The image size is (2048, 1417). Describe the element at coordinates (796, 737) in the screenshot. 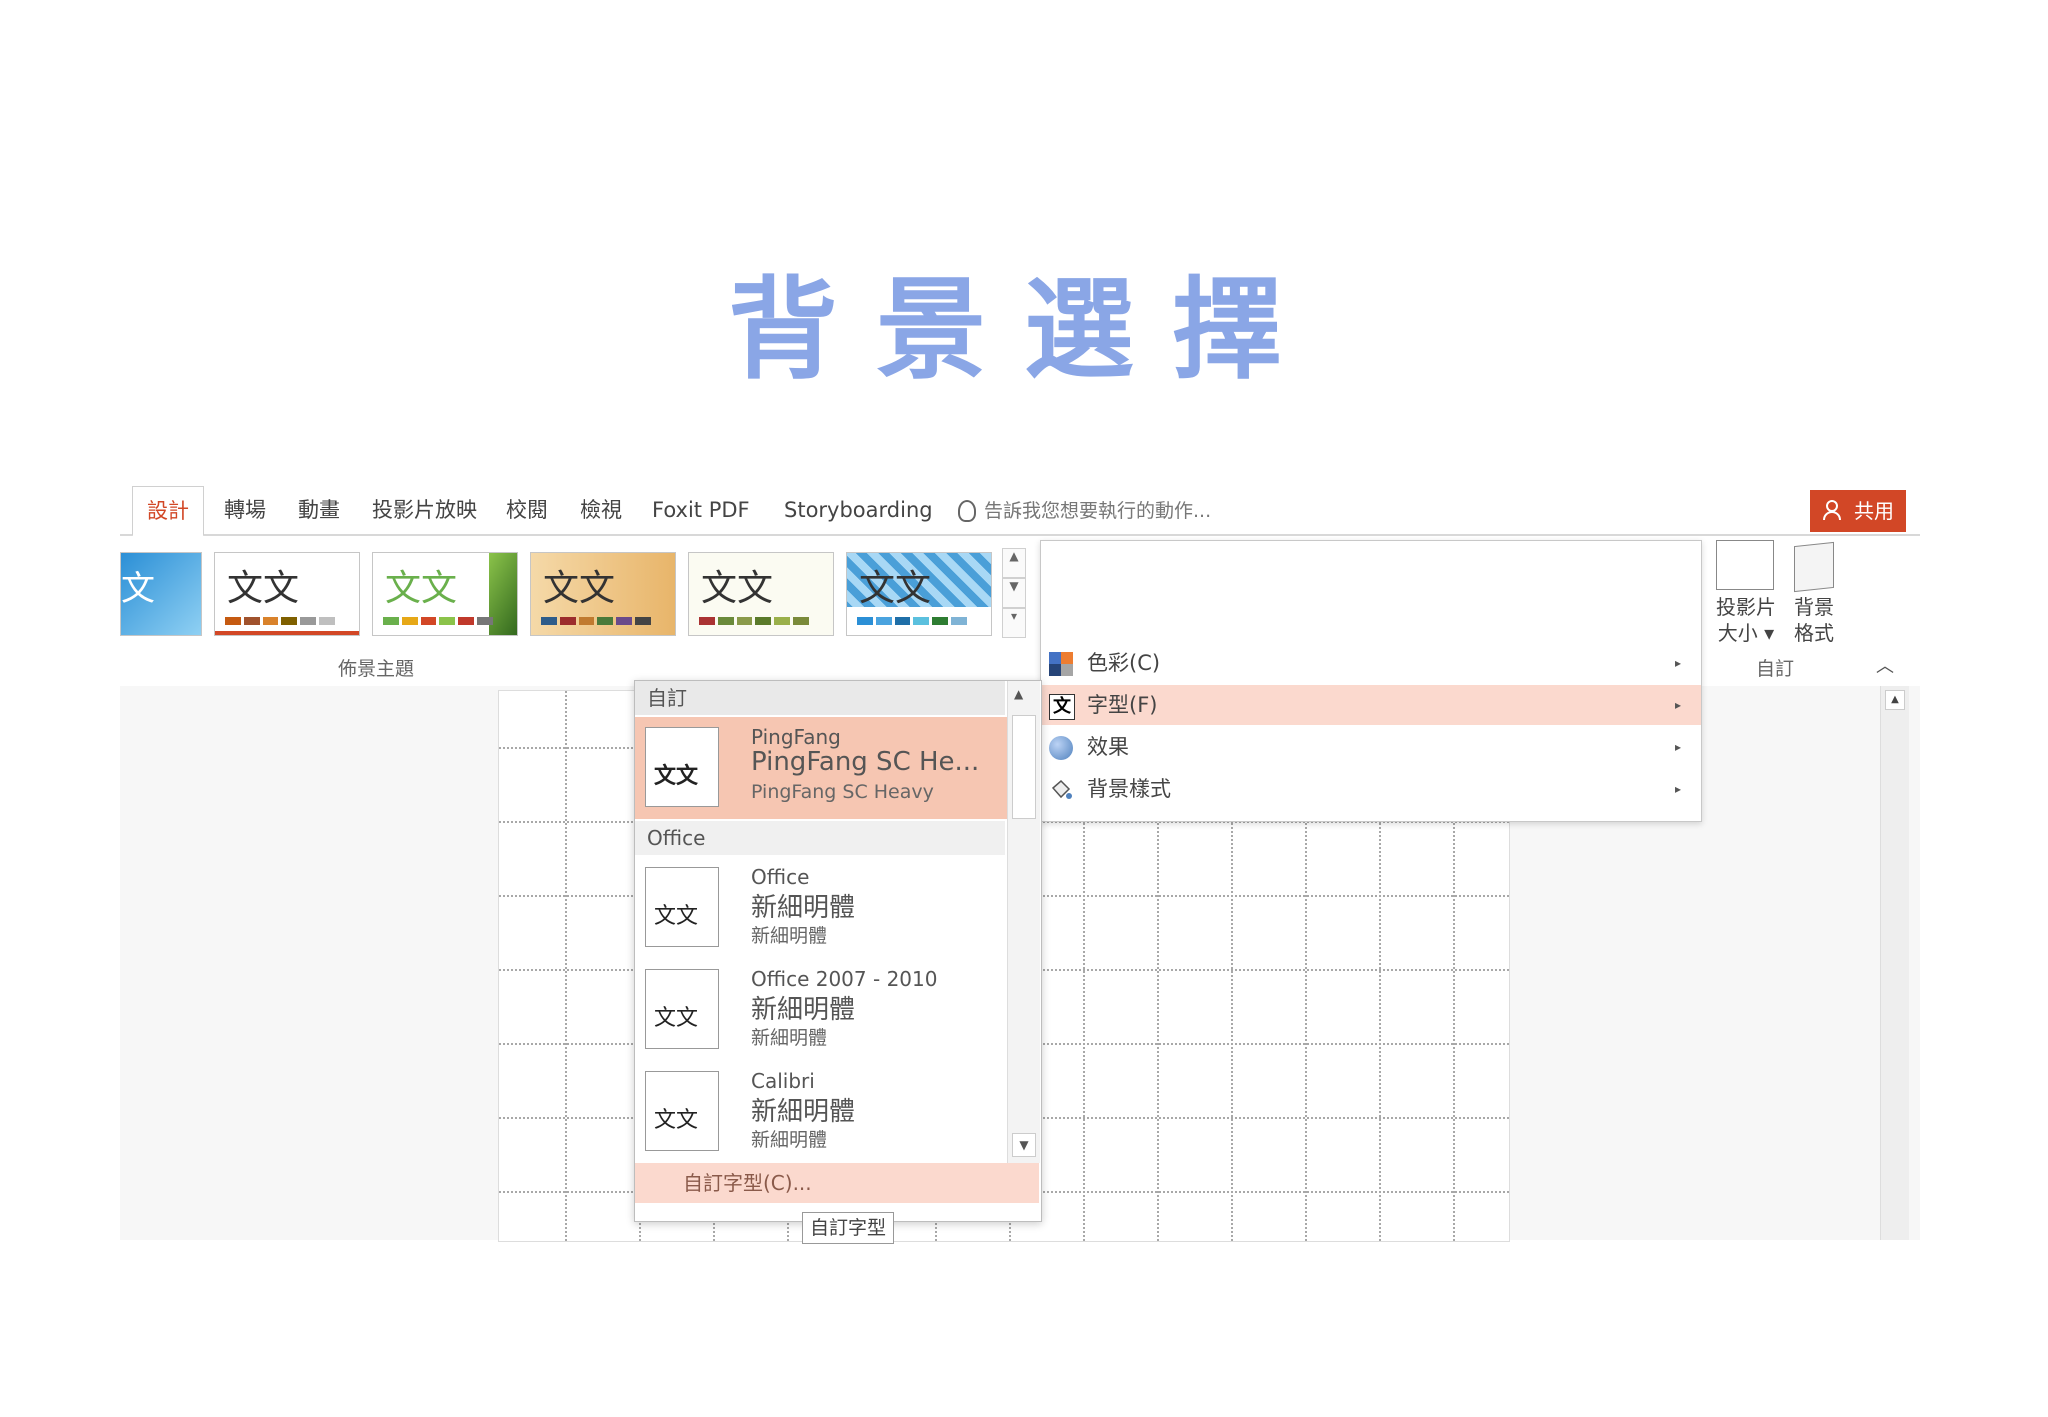

I see `font-scheme-name: PingFang` at that location.